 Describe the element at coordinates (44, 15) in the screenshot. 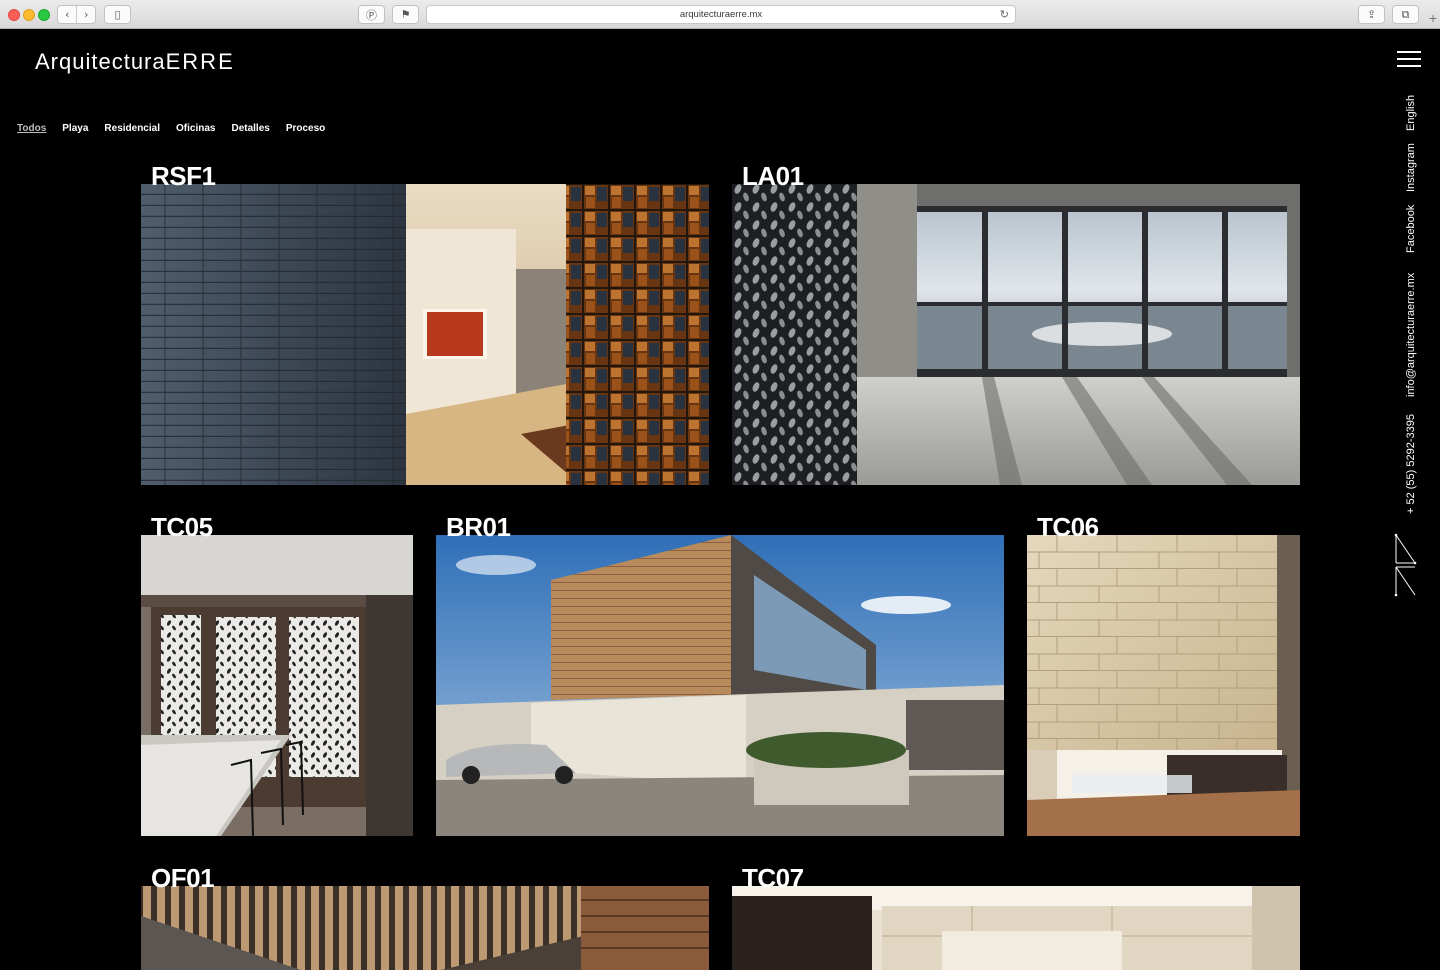

I see `zoom-window-button` at that location.